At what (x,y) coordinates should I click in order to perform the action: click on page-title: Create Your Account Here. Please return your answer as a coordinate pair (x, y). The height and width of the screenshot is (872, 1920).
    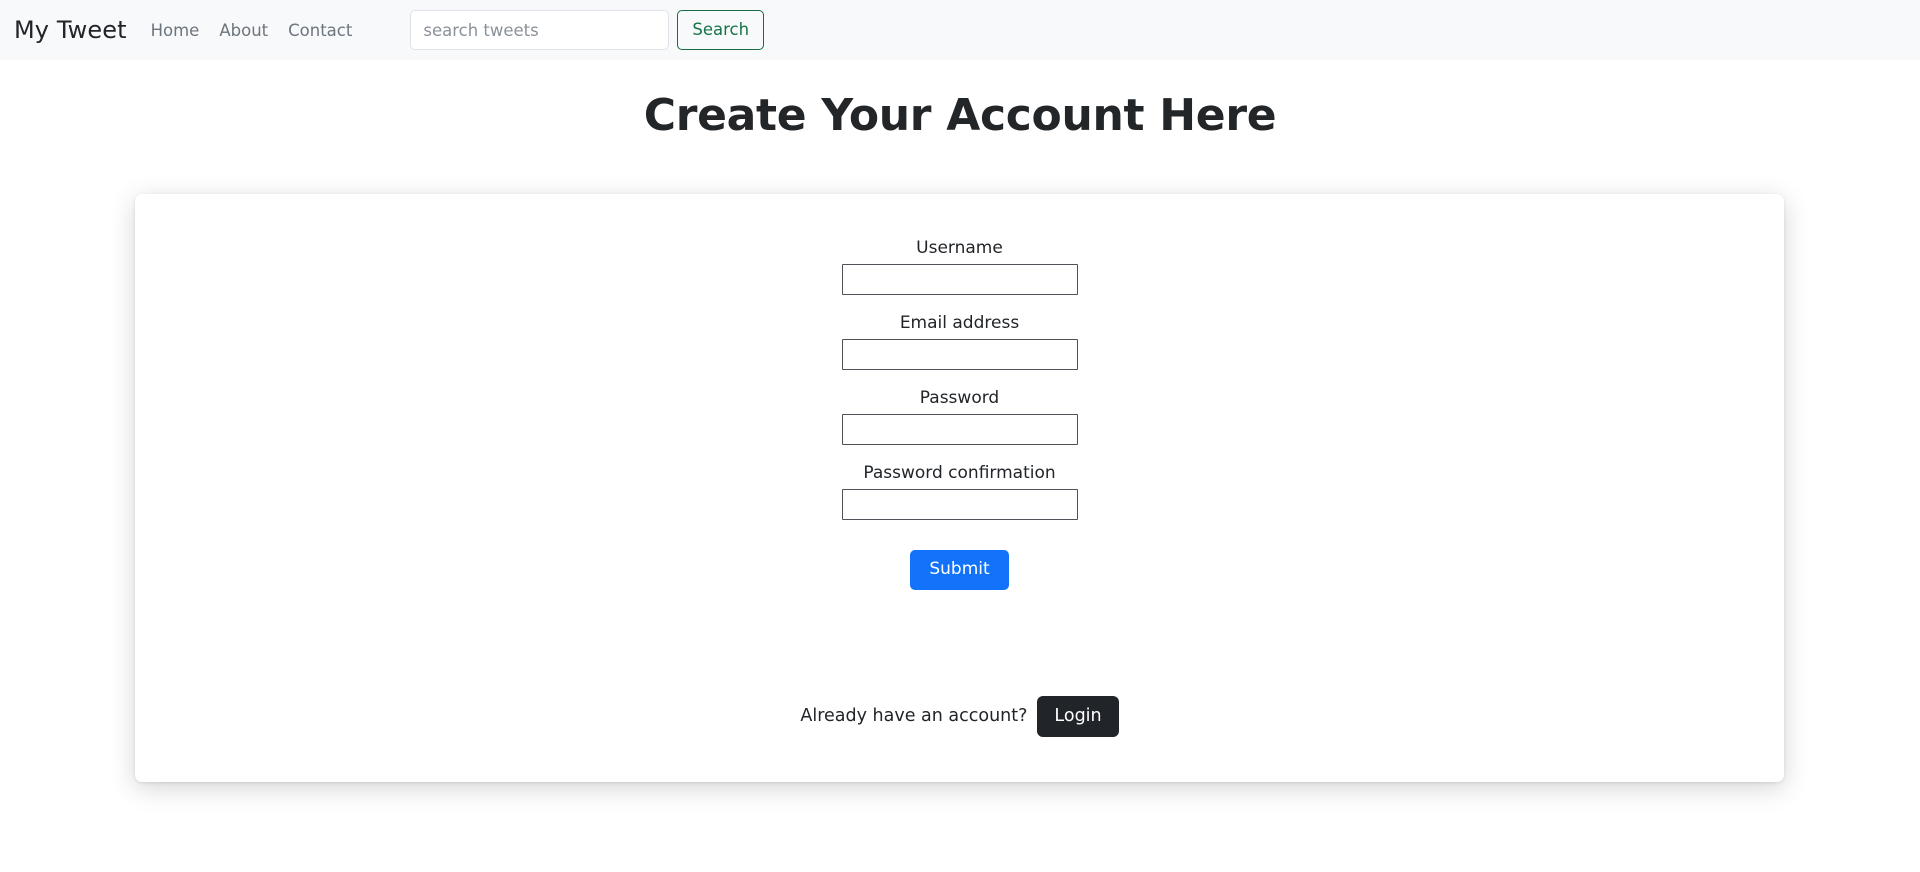
    Looking at the image, I should click on (960, 115).